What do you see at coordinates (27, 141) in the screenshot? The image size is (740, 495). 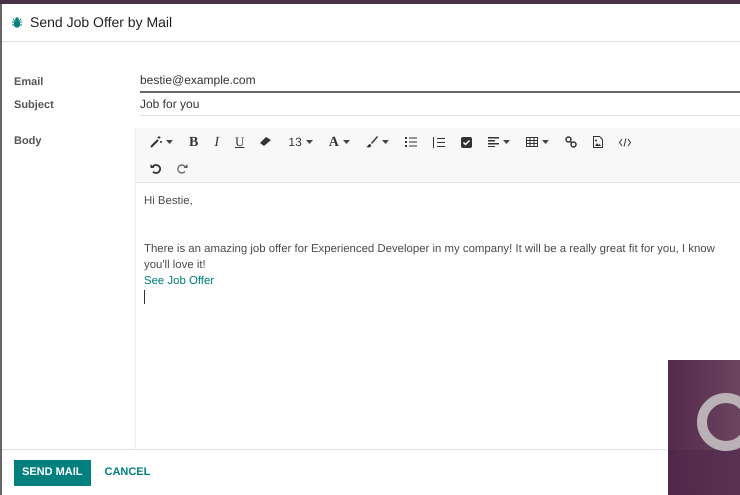 I see `field-label: Body` at bounding box center [27, 141].